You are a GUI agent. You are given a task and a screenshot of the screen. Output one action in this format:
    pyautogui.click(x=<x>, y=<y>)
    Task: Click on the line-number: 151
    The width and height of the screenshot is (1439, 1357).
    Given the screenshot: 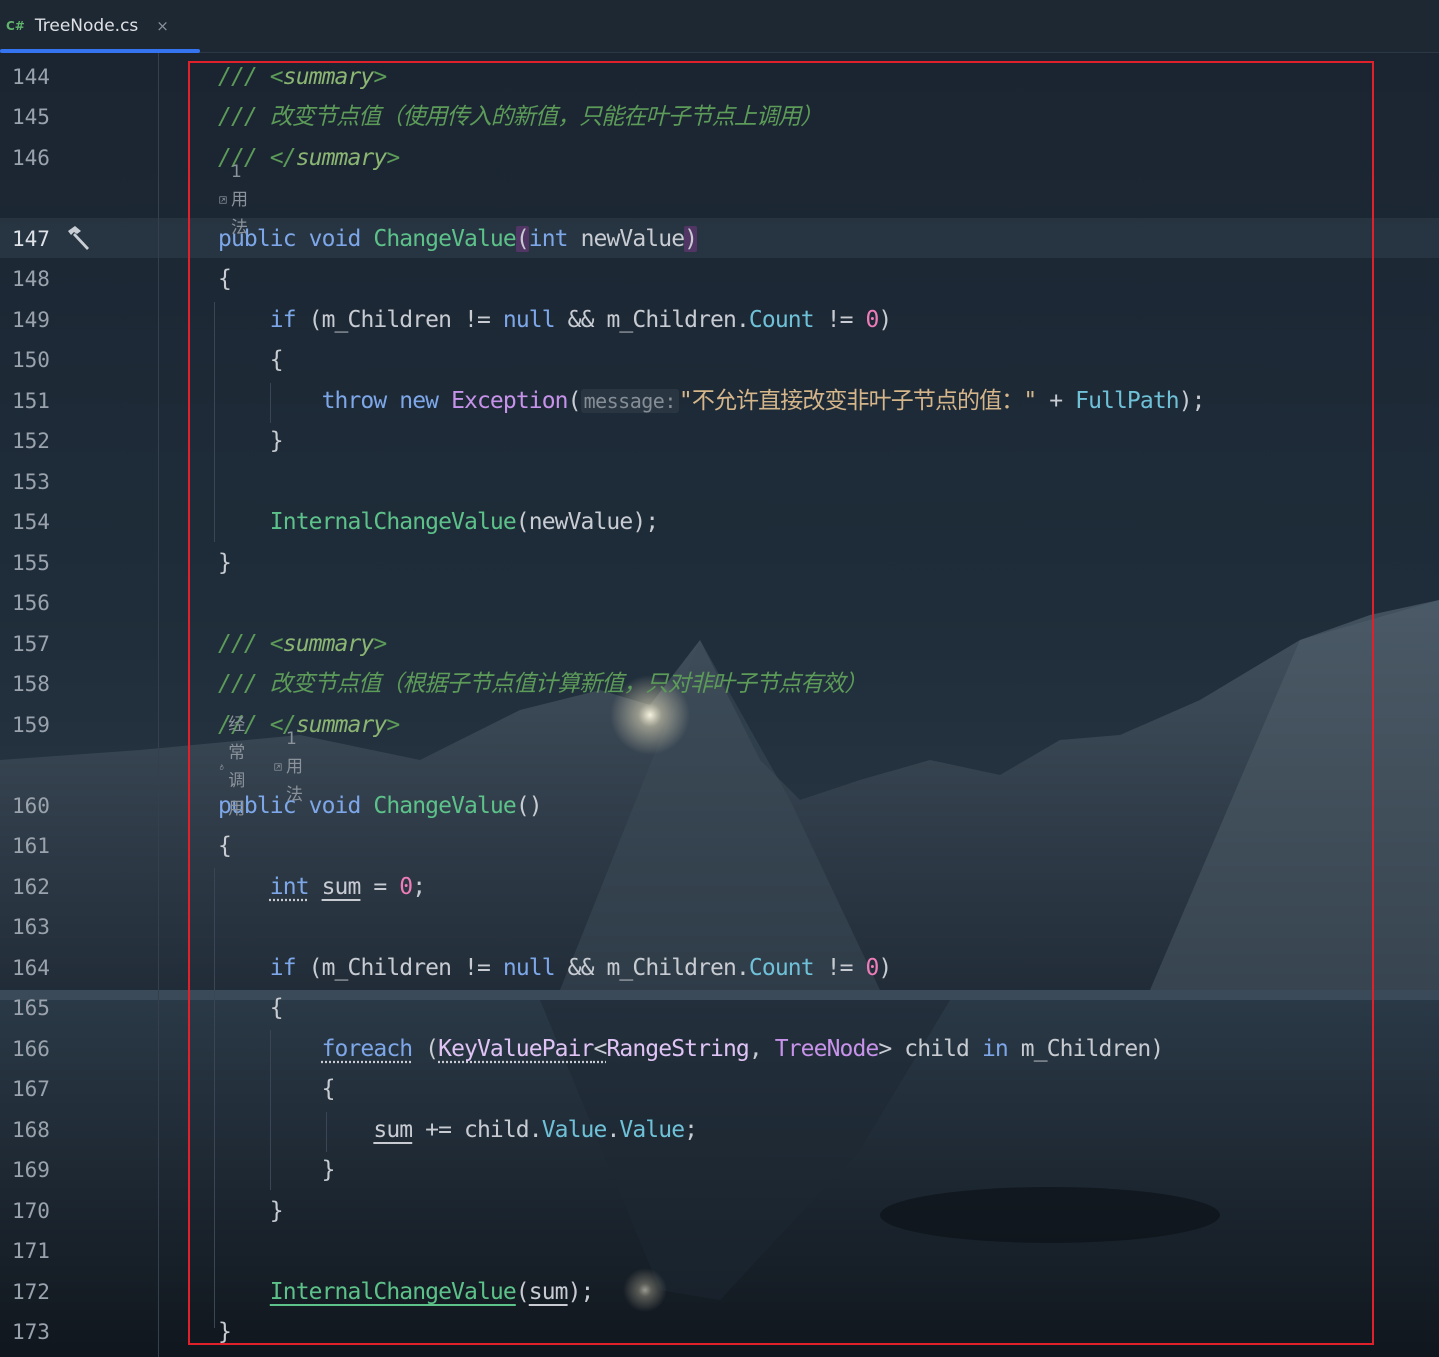 What is the action you would take?
    pyautogui.click(x=42, y=401)
    